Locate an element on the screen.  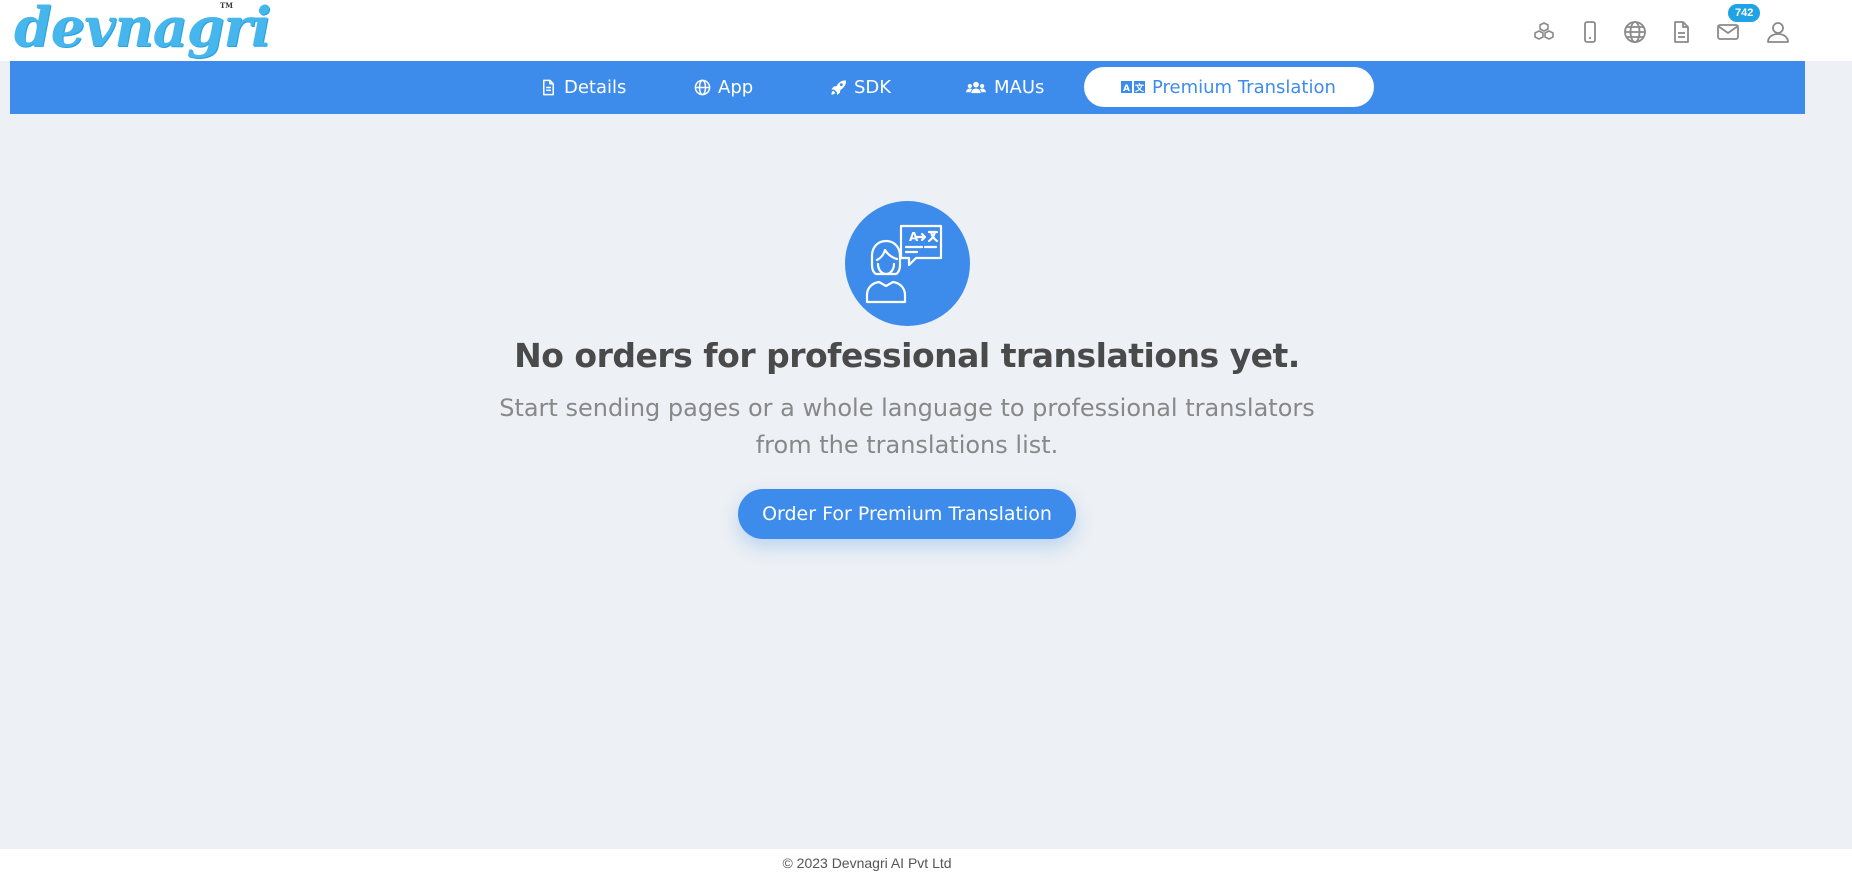
mobile-icon is located at coordinates (1590, 32).